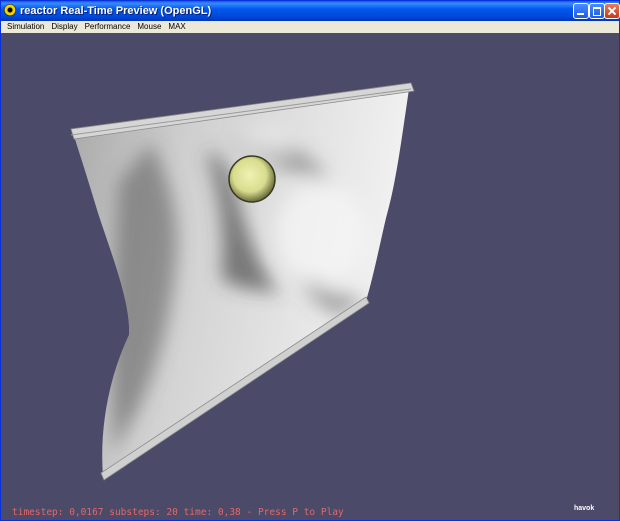 The height and width of the screenshot is (521, 620). Describe the element at coordinates (116, 11) in the screenshot. I see `window-title: reactor Real-Time Preview (OpenGL)` at that location.